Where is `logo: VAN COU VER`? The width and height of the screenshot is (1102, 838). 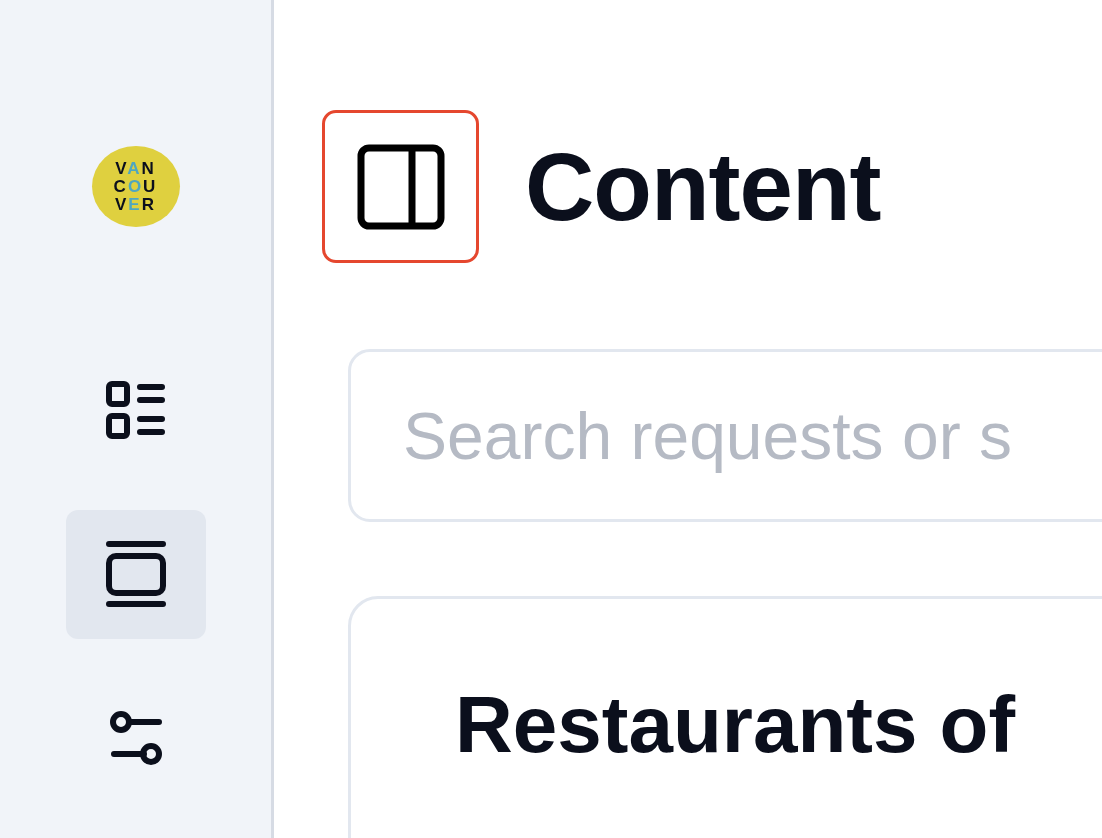 logo: VAN COU VER is located at coordinates (135, 187).